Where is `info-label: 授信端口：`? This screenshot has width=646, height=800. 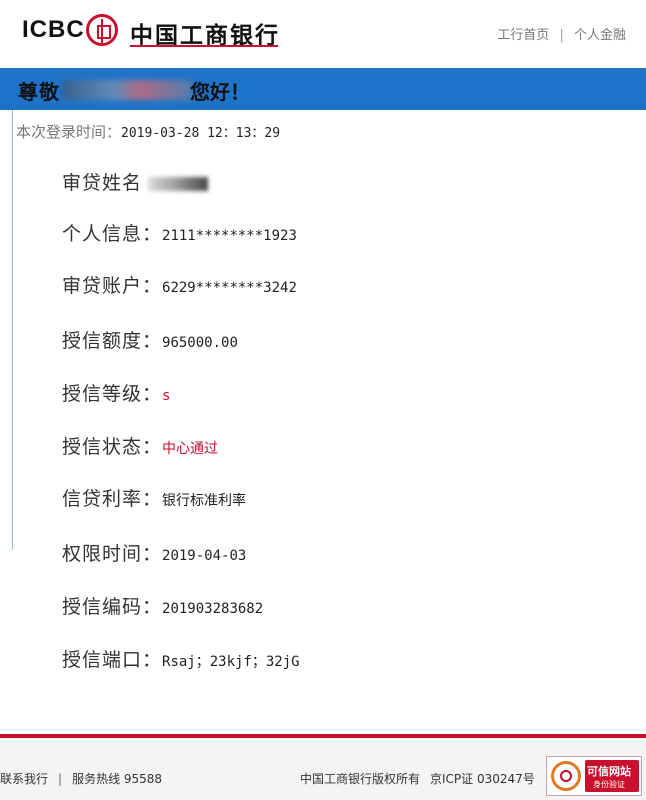
info-label: 授信端口： is located at coordinates (112, 660).